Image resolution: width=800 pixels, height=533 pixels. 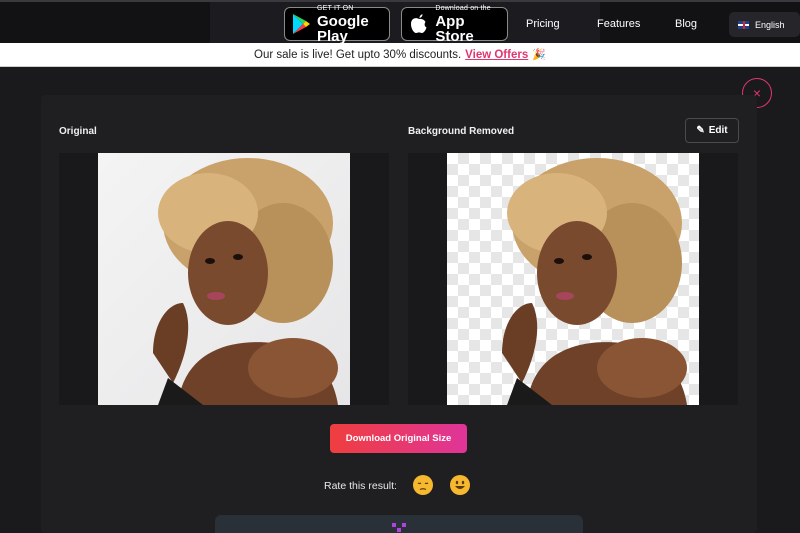 I want to click on google-play-icon, so click(x=301, y=24).